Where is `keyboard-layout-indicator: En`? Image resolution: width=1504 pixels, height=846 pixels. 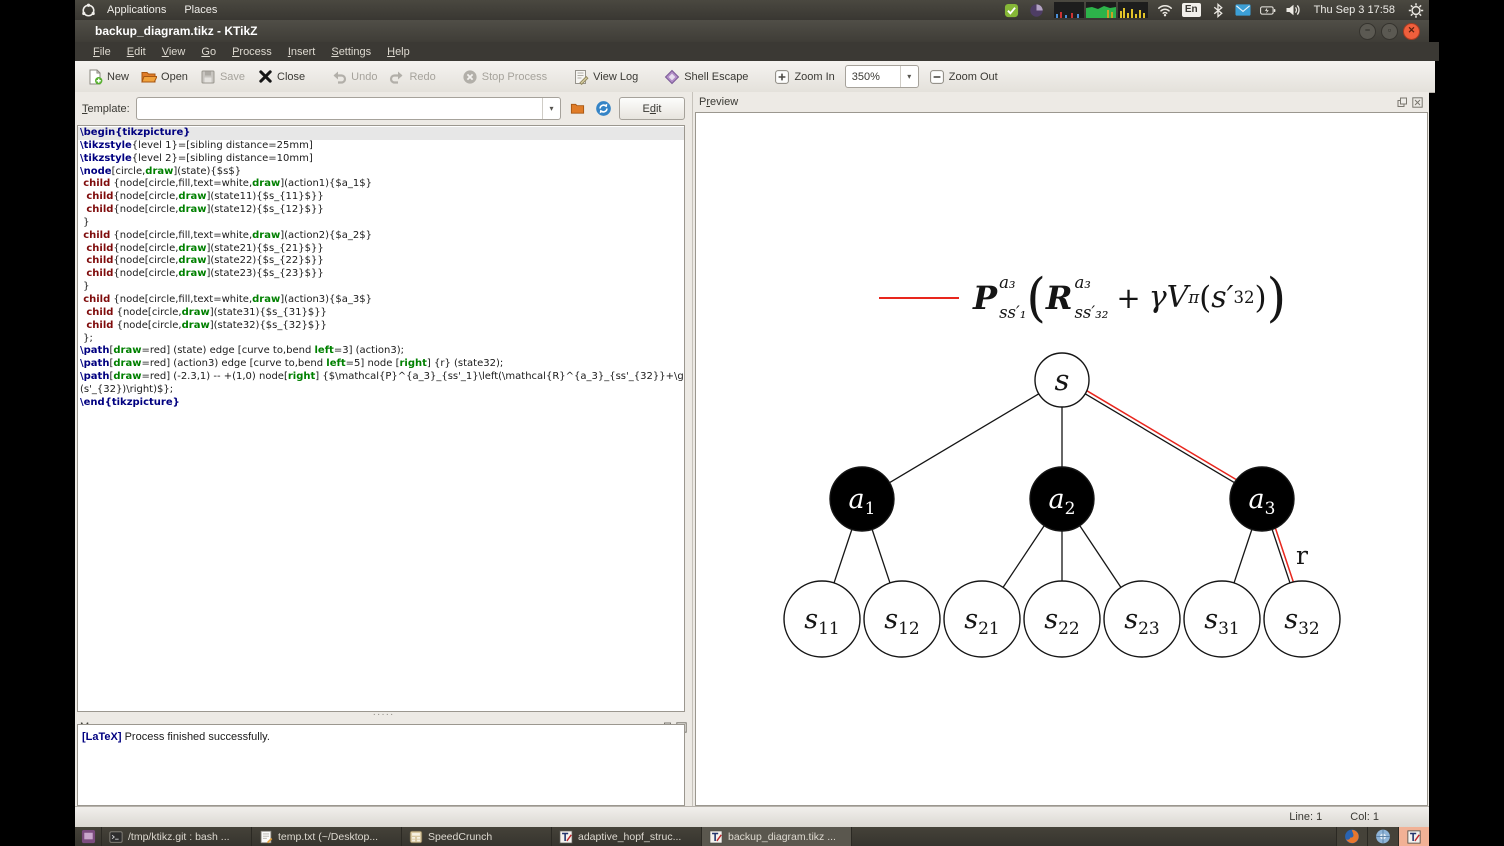
keyboard-layout-indicator: En is located at coordinates (1191, 10).